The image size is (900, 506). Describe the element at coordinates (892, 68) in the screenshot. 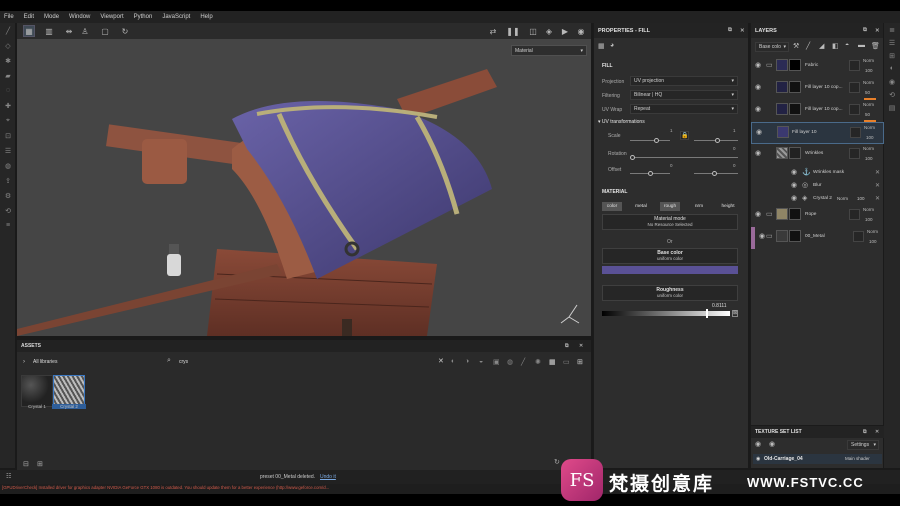

I see `display-icon: ◐` at that location.